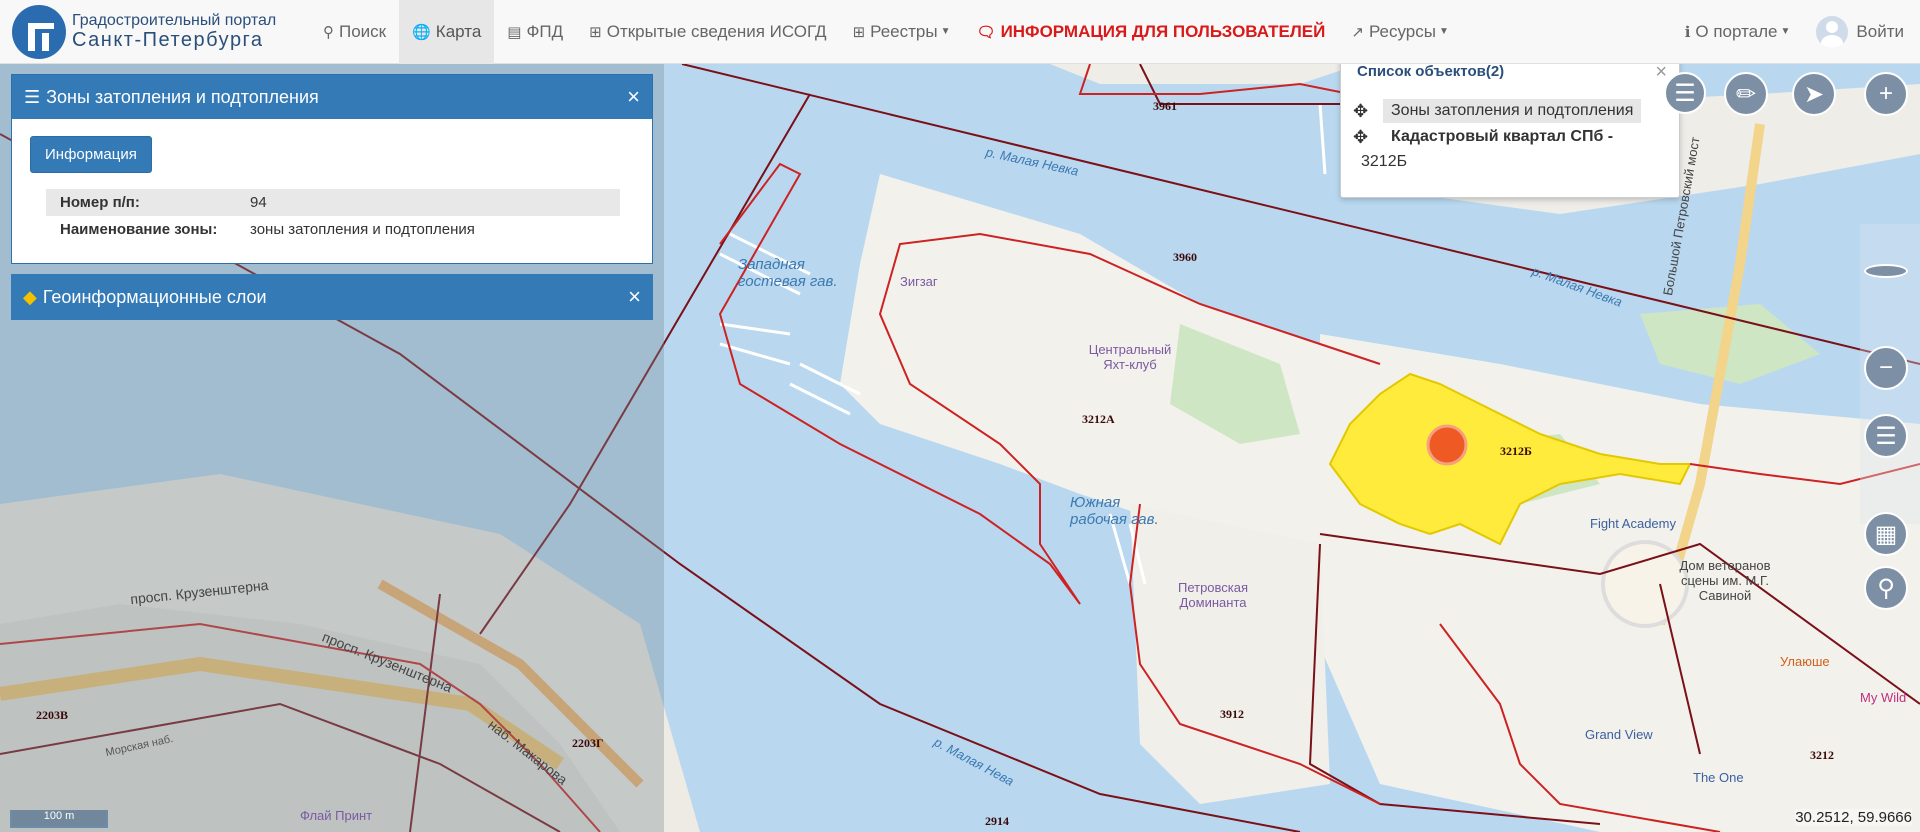 This screenshot has height=832, width=1920. What do you see at coordinates (332, 297) in the screenshot?
I see `layers-panel: ◆ Геоинформационные слои ×` at bounding box center [332, 297].